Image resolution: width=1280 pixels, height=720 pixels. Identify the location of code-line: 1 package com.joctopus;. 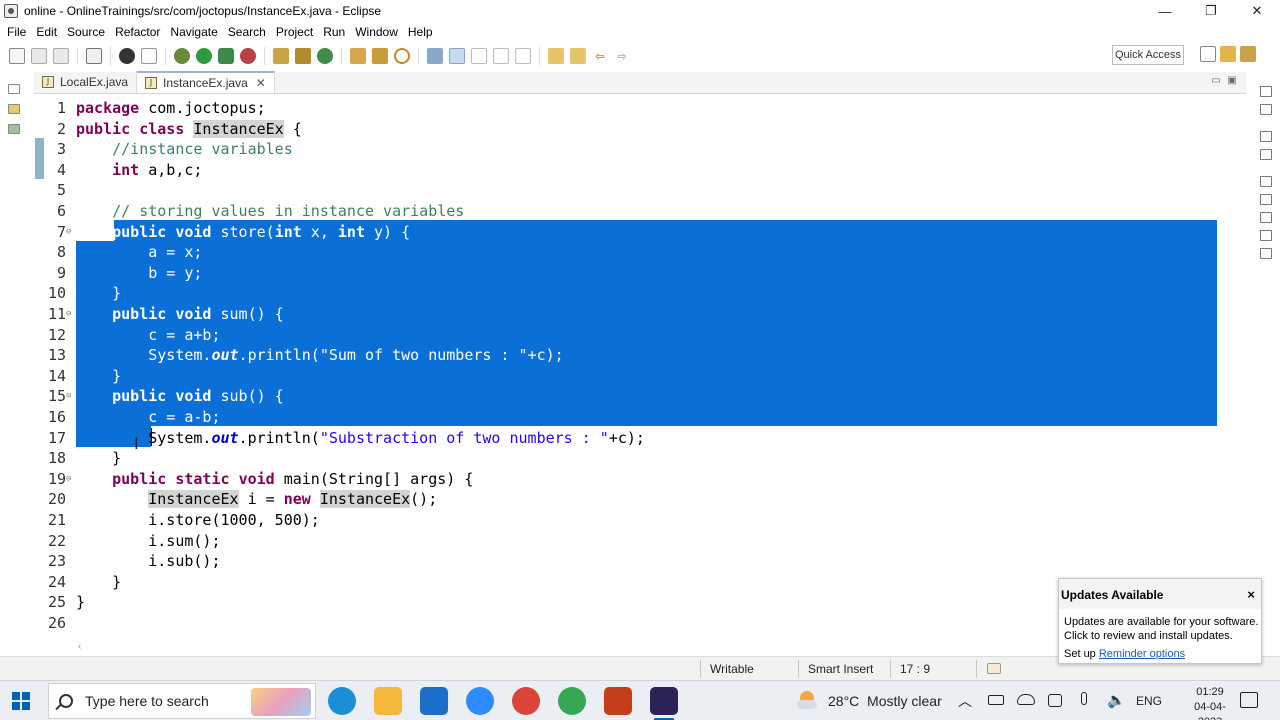
(640, 108).